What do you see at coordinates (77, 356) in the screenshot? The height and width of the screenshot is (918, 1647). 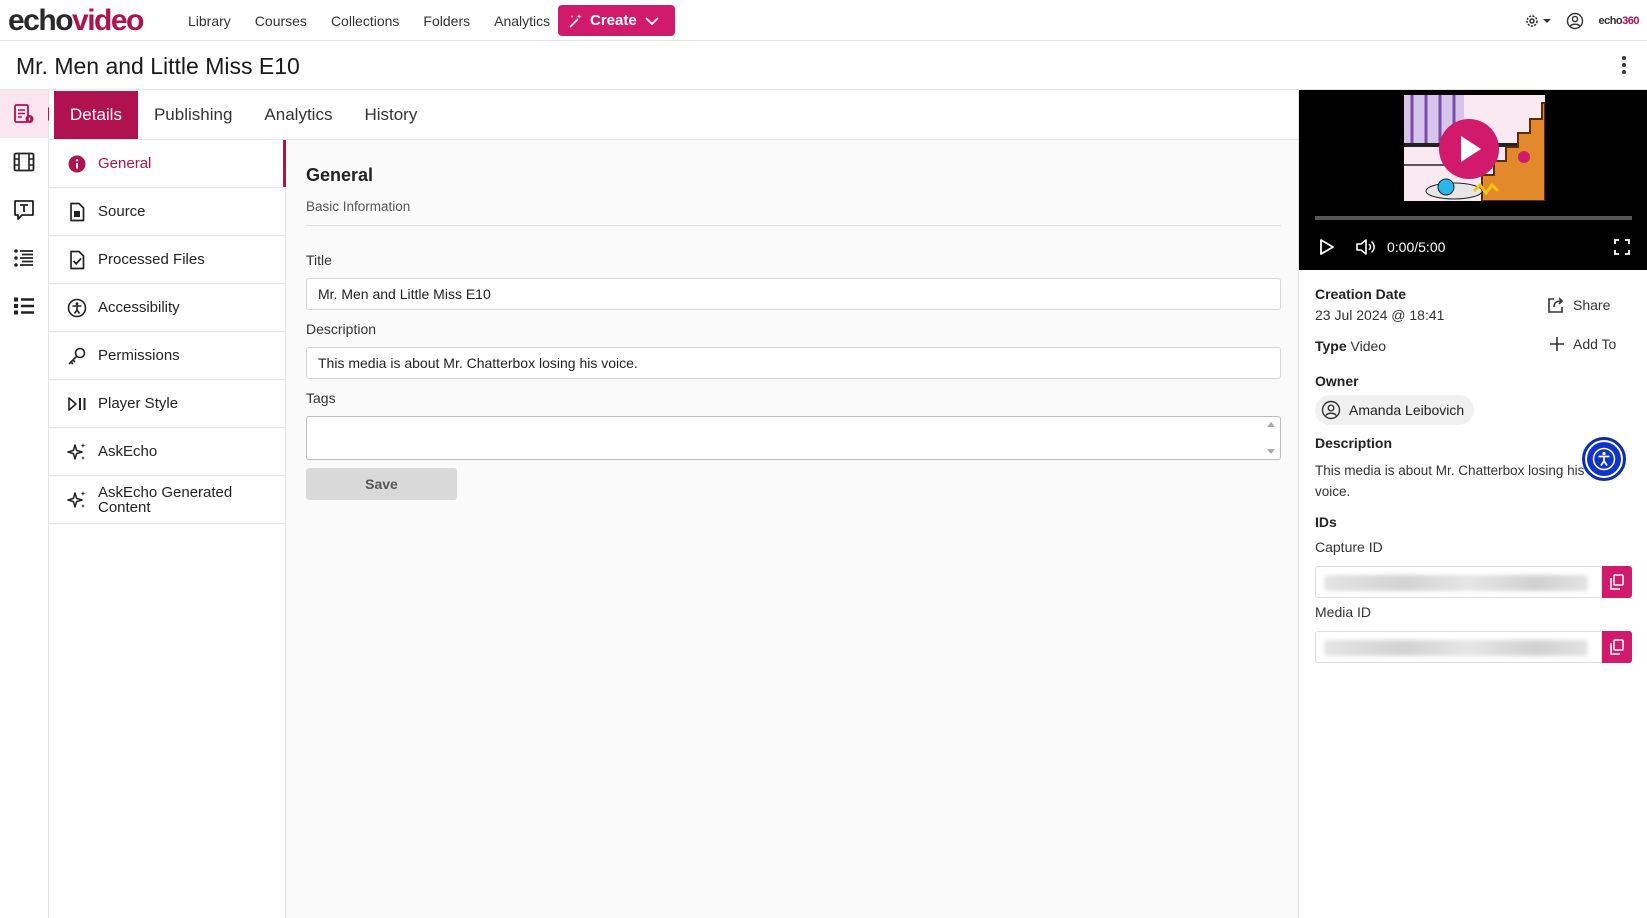 I see `key-icon` at bounding box center [77, 356].